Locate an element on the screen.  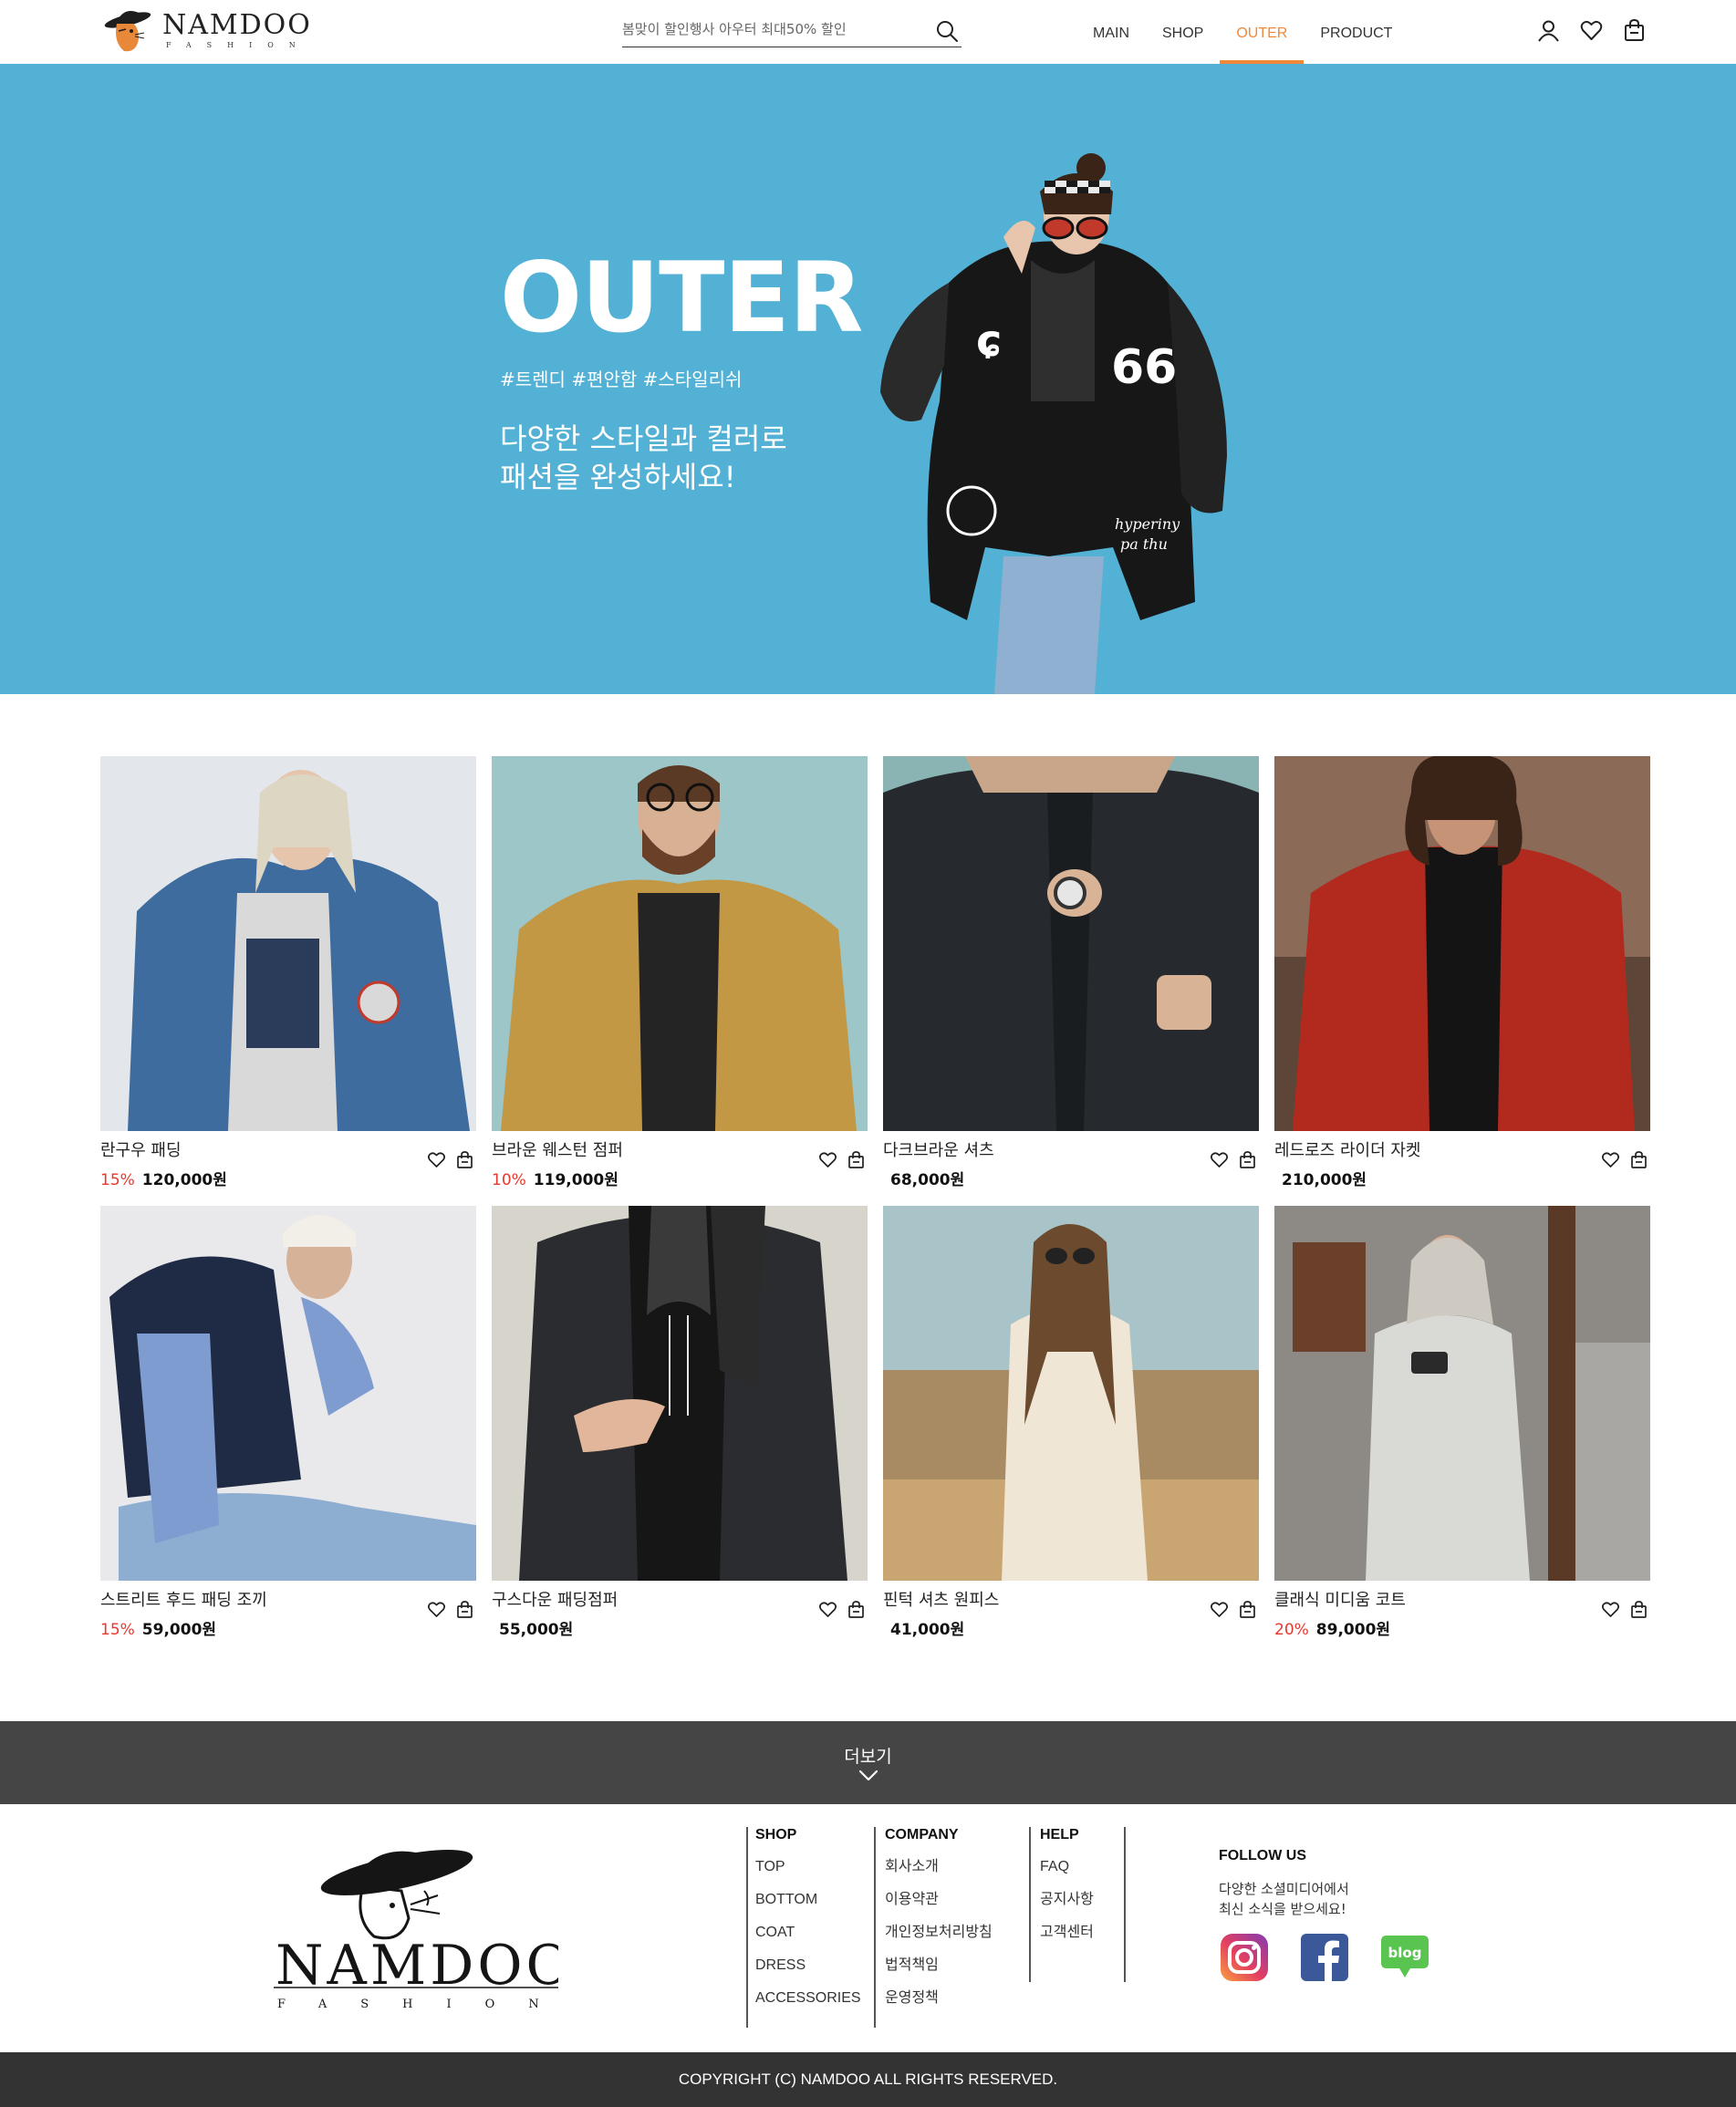
product-price: 68,000원 is located at coordinates (927, 1180).